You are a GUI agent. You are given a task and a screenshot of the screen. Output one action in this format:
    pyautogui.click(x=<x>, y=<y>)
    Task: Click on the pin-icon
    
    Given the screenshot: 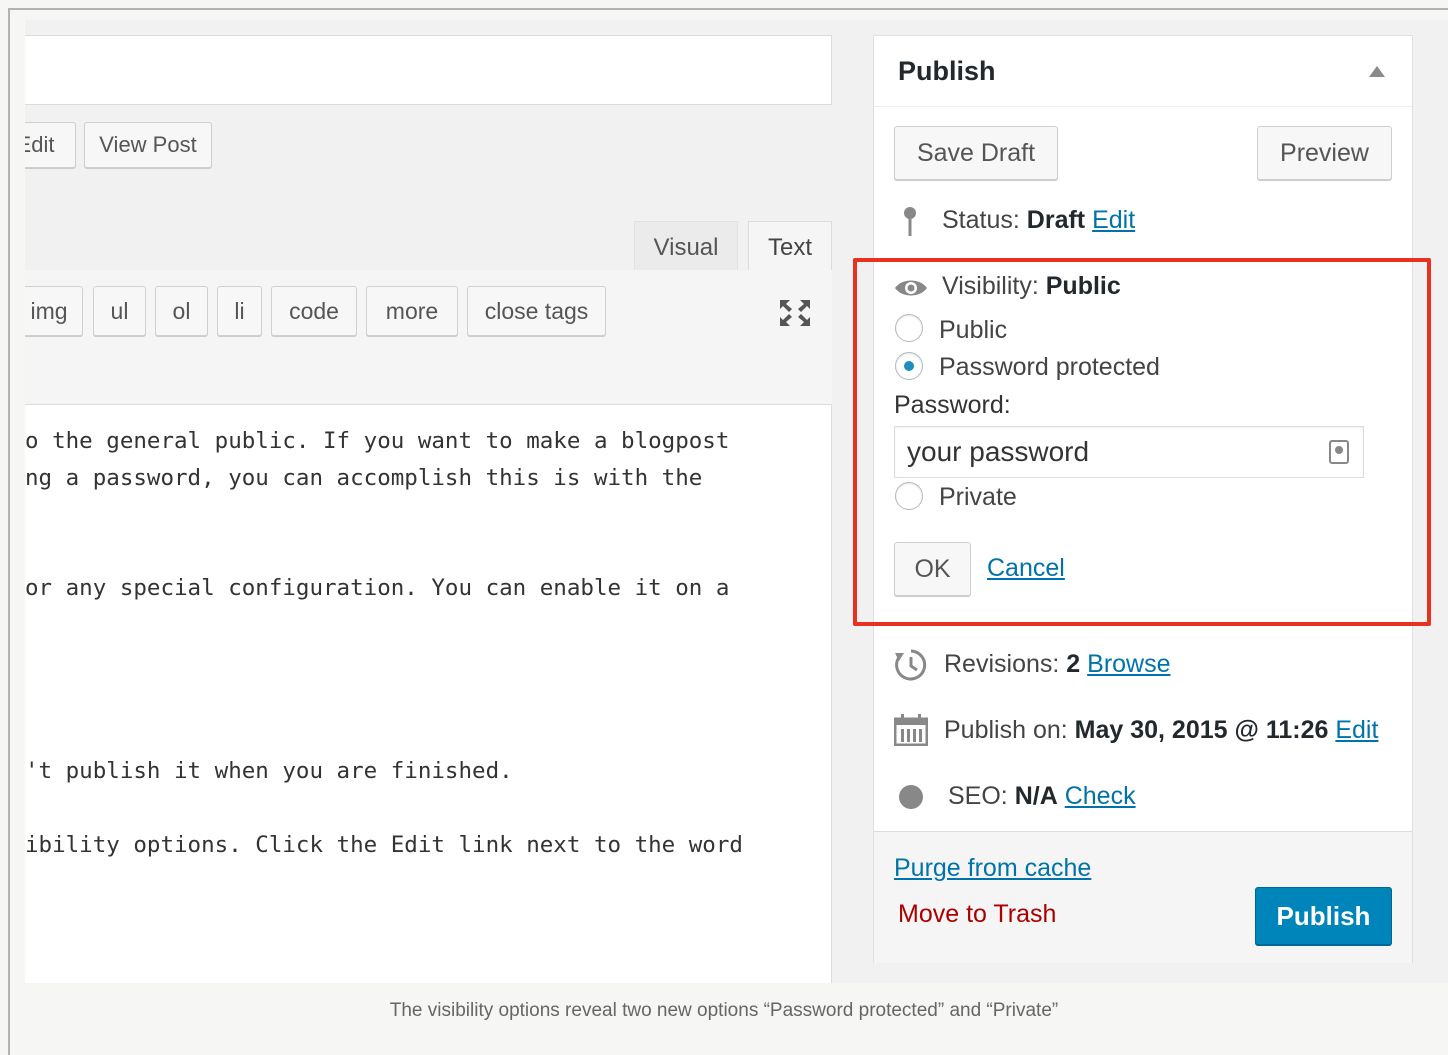 What is the action you would take?
    pyautogui.click(x=910, y=221)
    